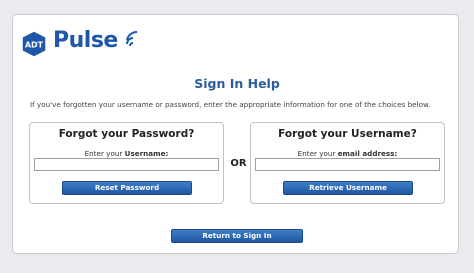 The width and height of the screenshot is (474, 273). I want to click on adt-shield-icon: ADT, so click(34, 44).